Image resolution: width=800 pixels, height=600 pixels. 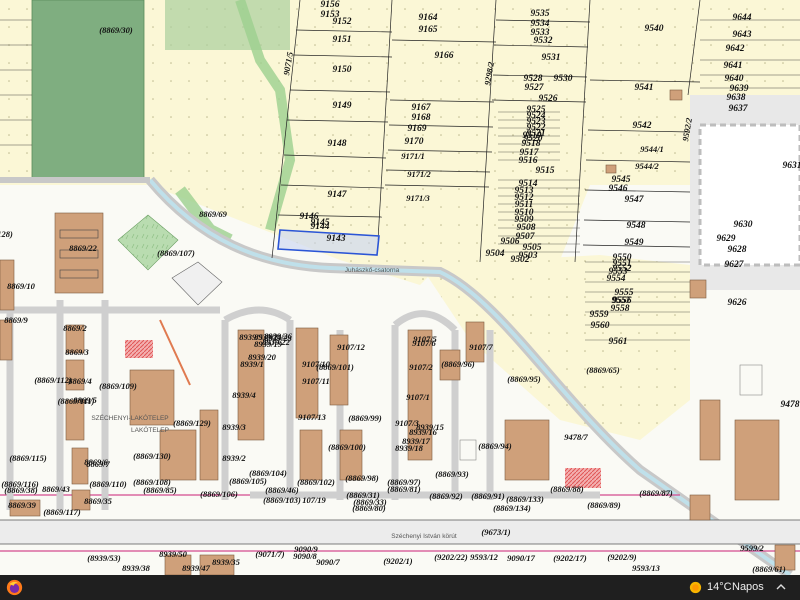 What do you see at coordinates (248, 481) in the screenshot?
I see `parcel-label: (8869/105)` at bounding box center [248, 481].